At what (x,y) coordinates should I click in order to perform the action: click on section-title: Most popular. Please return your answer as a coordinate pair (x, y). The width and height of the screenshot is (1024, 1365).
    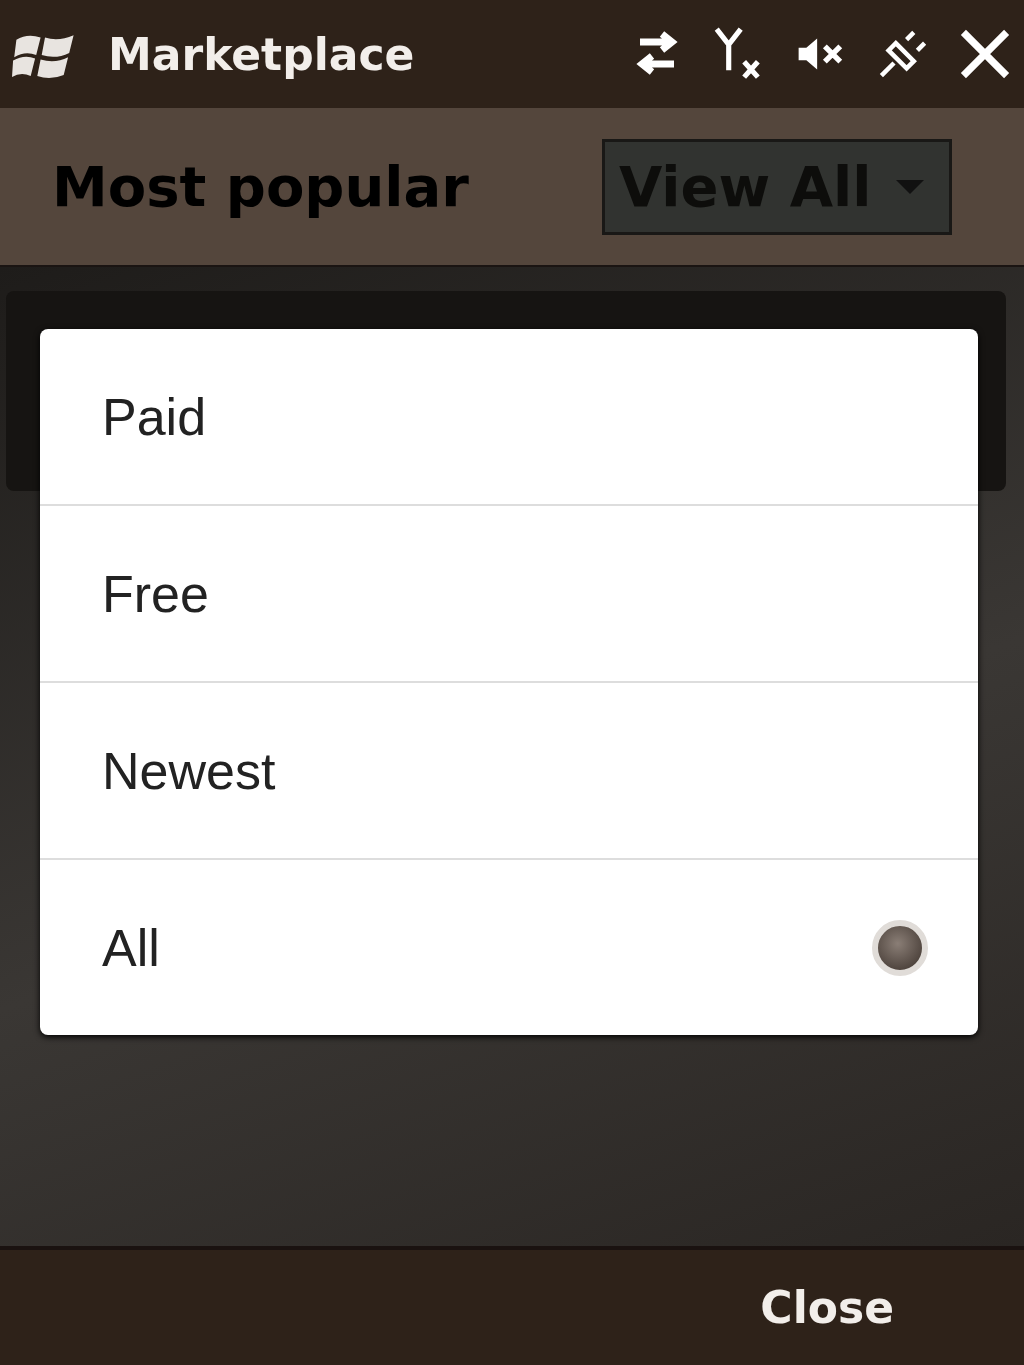
    Looking at the image, I should click on (260, 186).